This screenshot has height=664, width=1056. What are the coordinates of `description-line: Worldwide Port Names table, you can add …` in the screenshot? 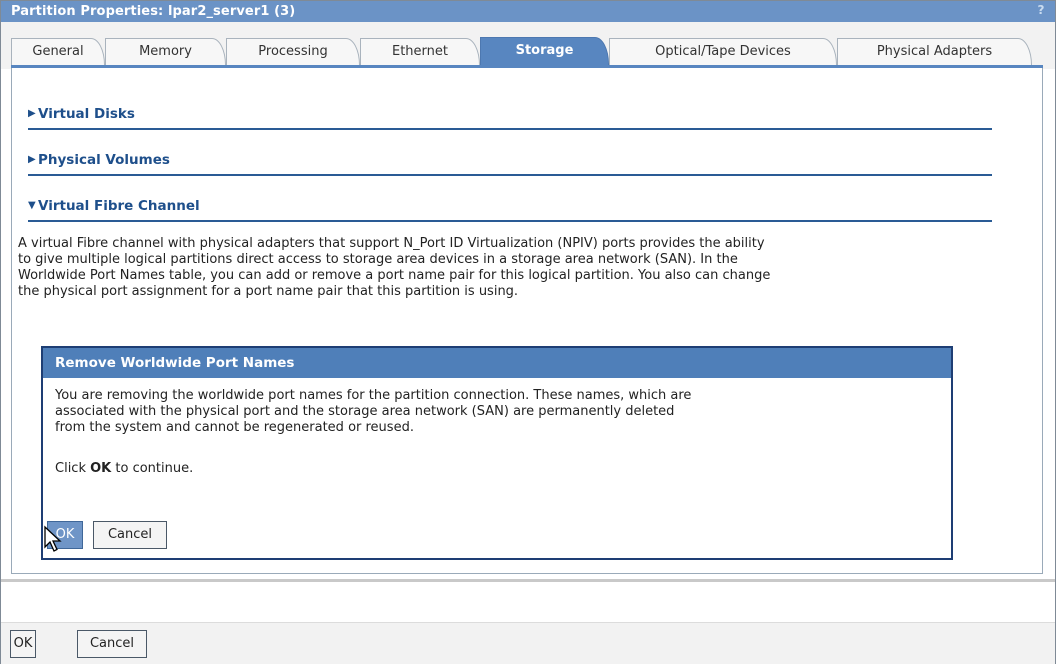 It's located at (394, 275).